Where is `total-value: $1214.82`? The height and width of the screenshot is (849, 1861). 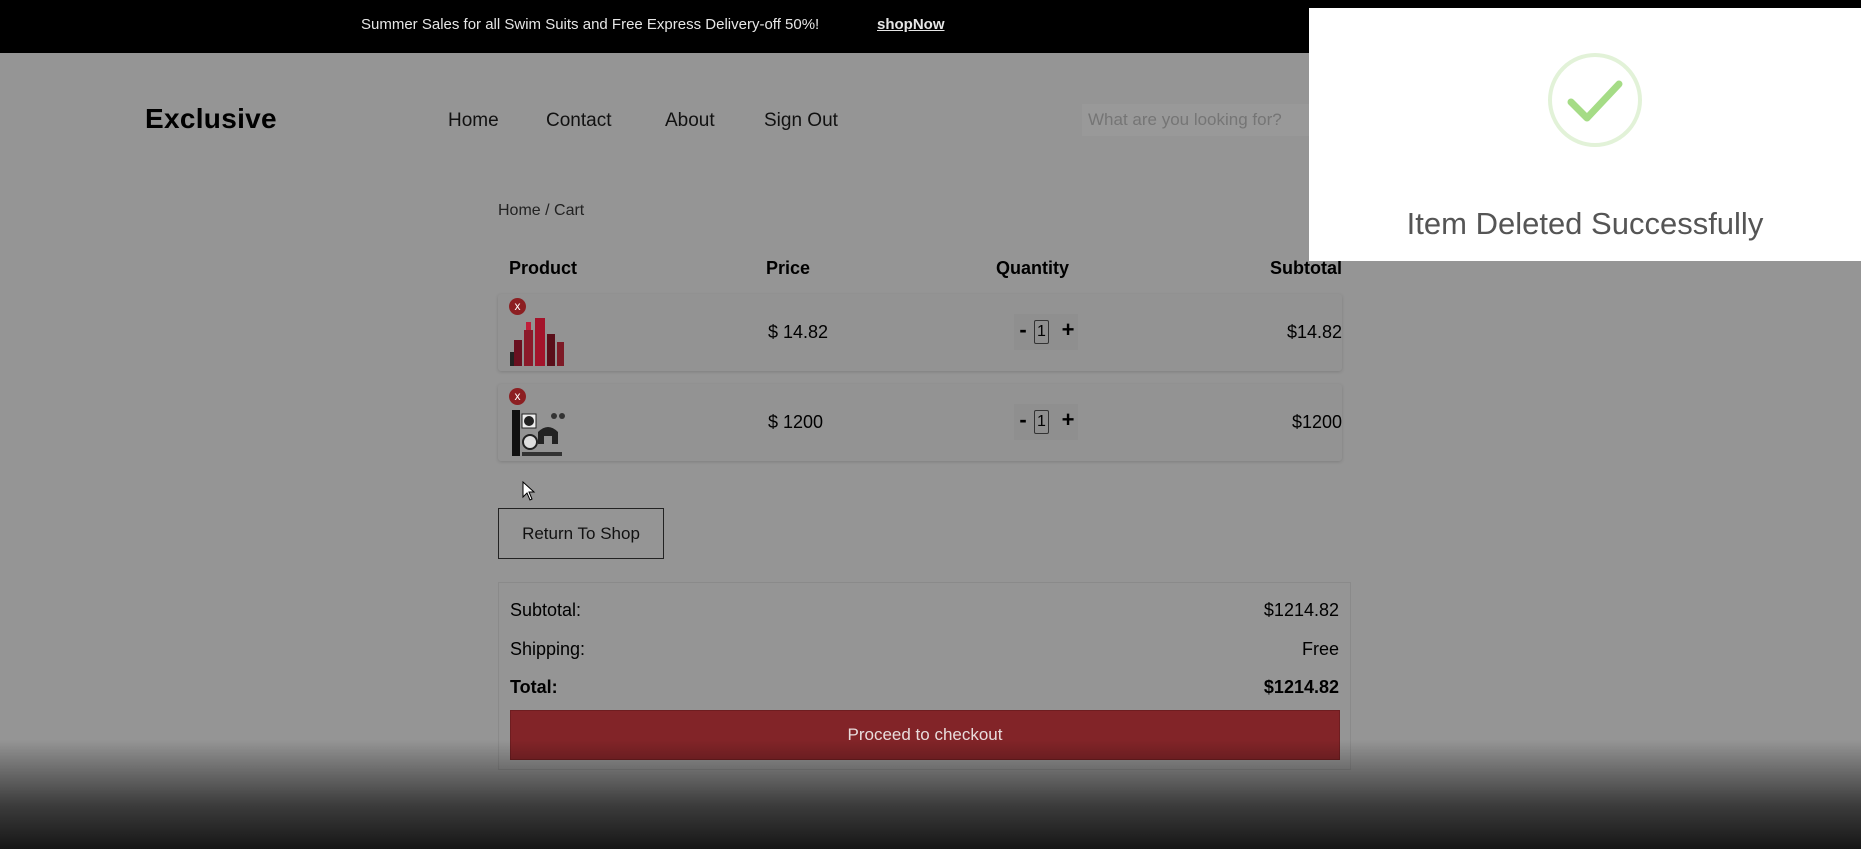 total-value: $1214.82 is located at coordinates (1301, 687).